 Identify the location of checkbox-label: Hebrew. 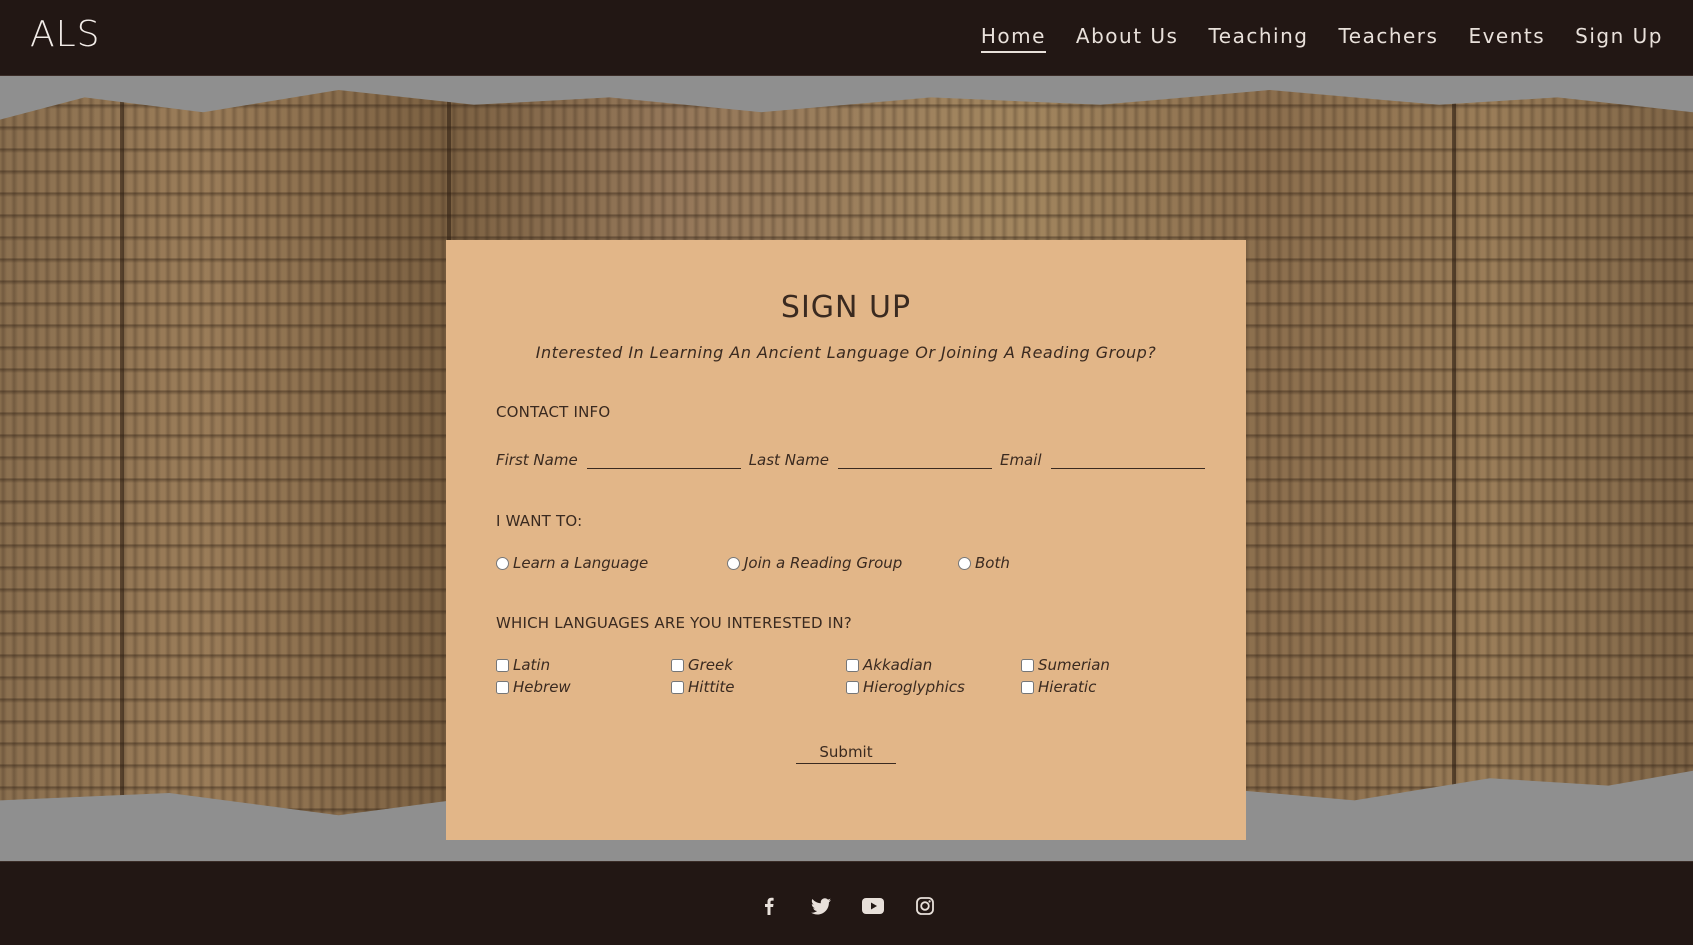
(542, 687).